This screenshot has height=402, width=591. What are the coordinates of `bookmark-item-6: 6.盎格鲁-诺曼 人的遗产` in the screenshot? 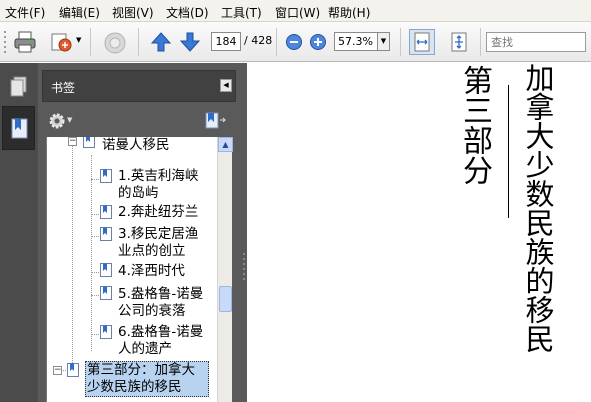 It's located at (174, 341).